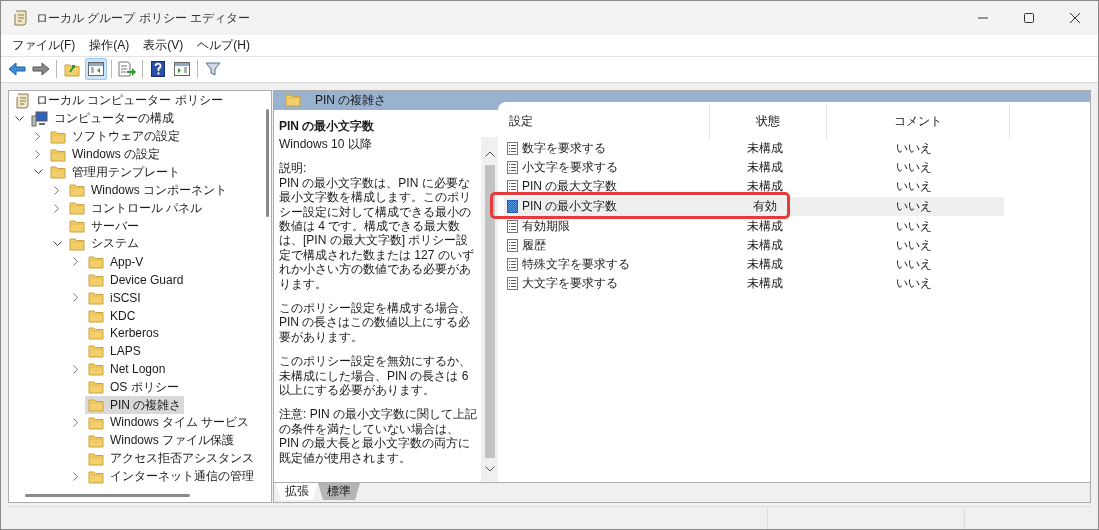 The image size is (1099, 530). Describe the element at coordinates (607, 121) in the screenshot. I see `column-header: 設定` at that location.